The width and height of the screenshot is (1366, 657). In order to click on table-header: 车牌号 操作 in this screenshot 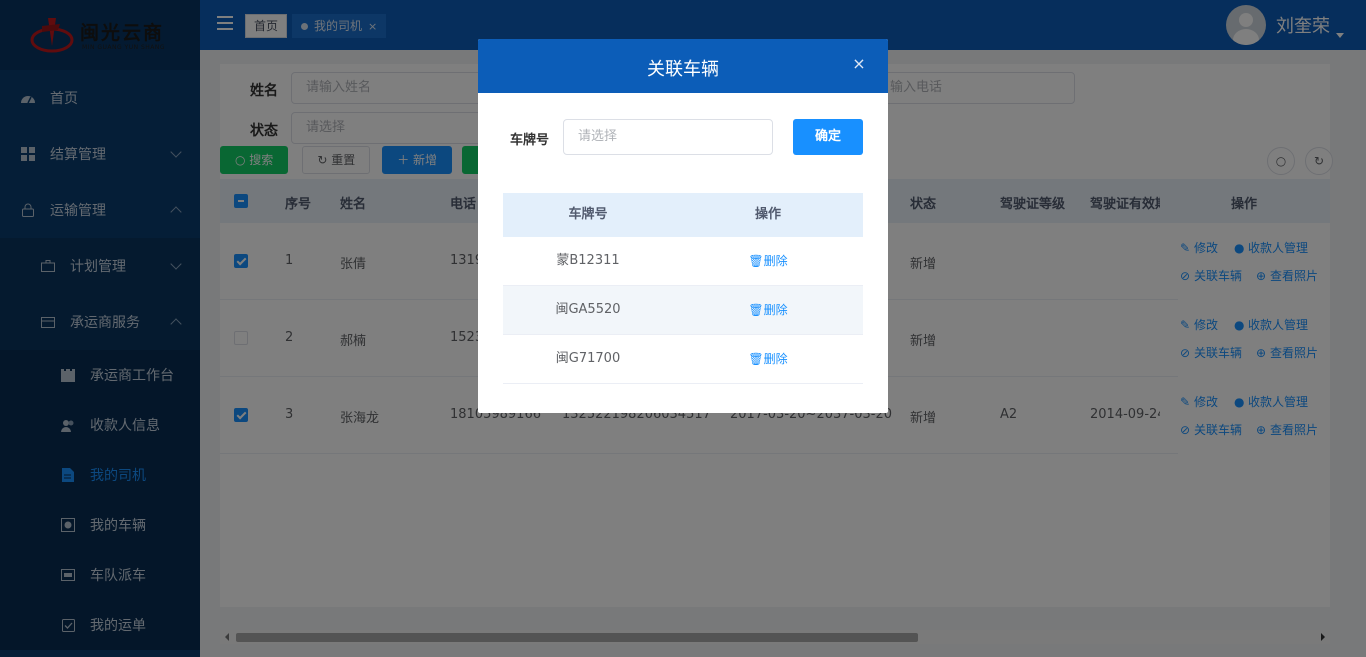, I will do `click(683, 215)`.